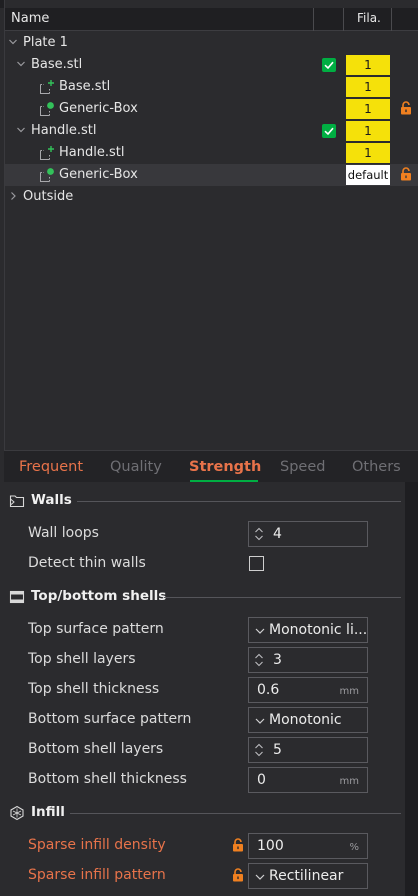 The image size is (418, 896). I want to click on field-value: 4, so click(277, 534).